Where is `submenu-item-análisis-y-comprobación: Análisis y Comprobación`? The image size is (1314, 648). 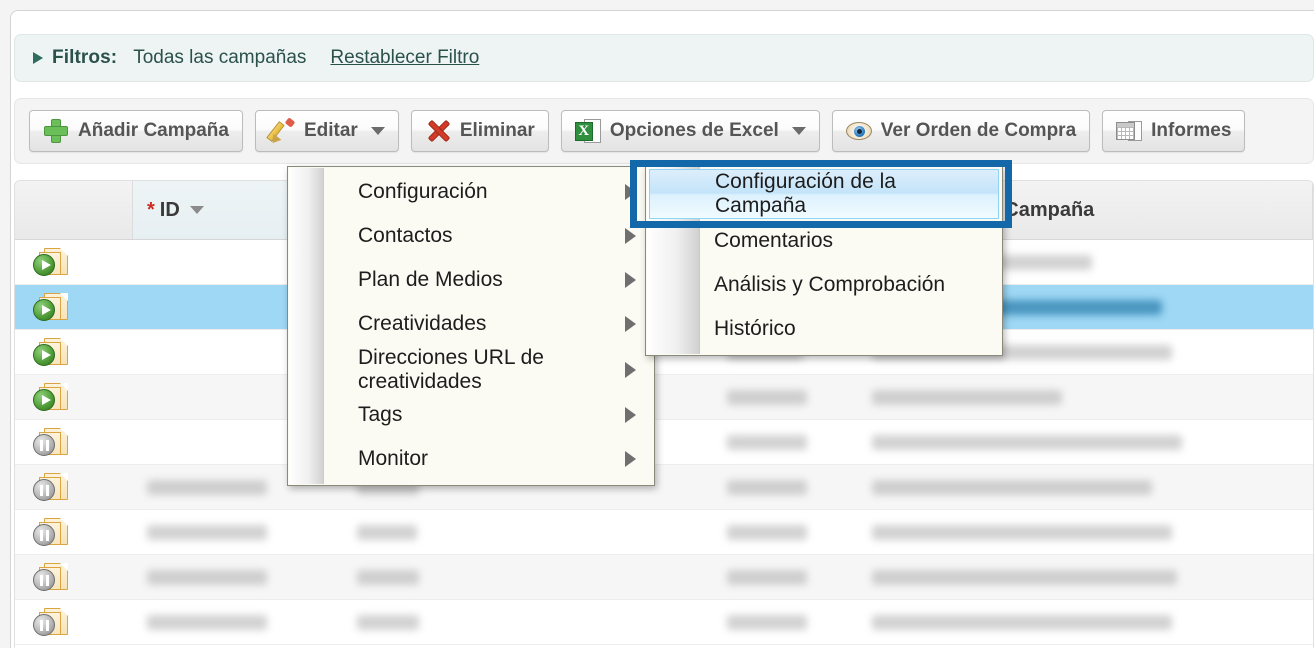
submenu-item-análisis-y-comprobación: Análisis y Comprobación is located at coordinates (824, 285).